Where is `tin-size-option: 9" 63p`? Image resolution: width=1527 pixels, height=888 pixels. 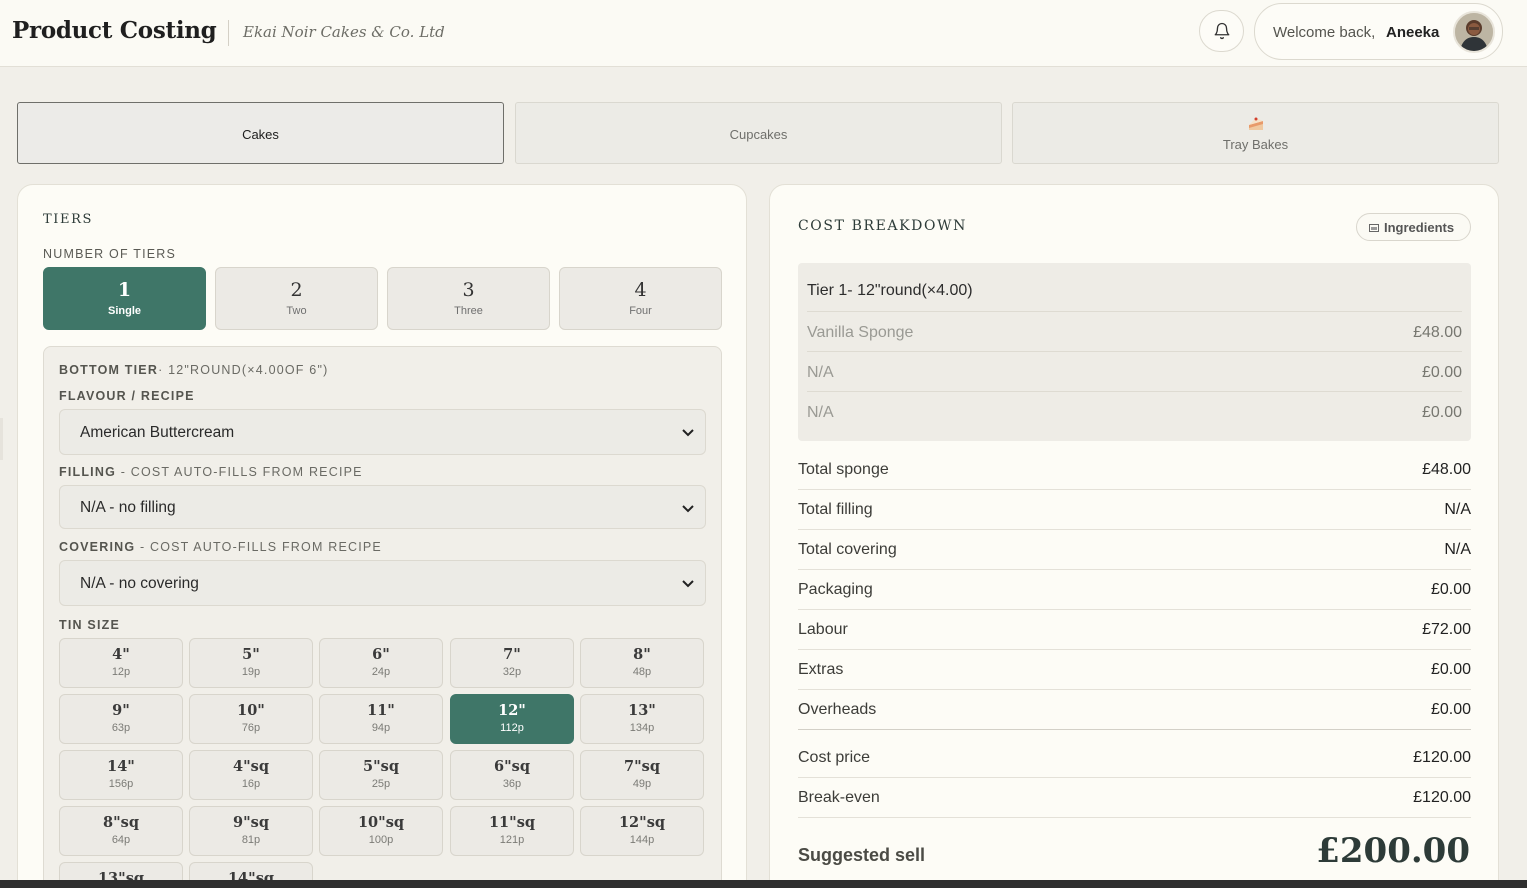
tin-size-option: 9" 63p is located at coordinates (121, 719).